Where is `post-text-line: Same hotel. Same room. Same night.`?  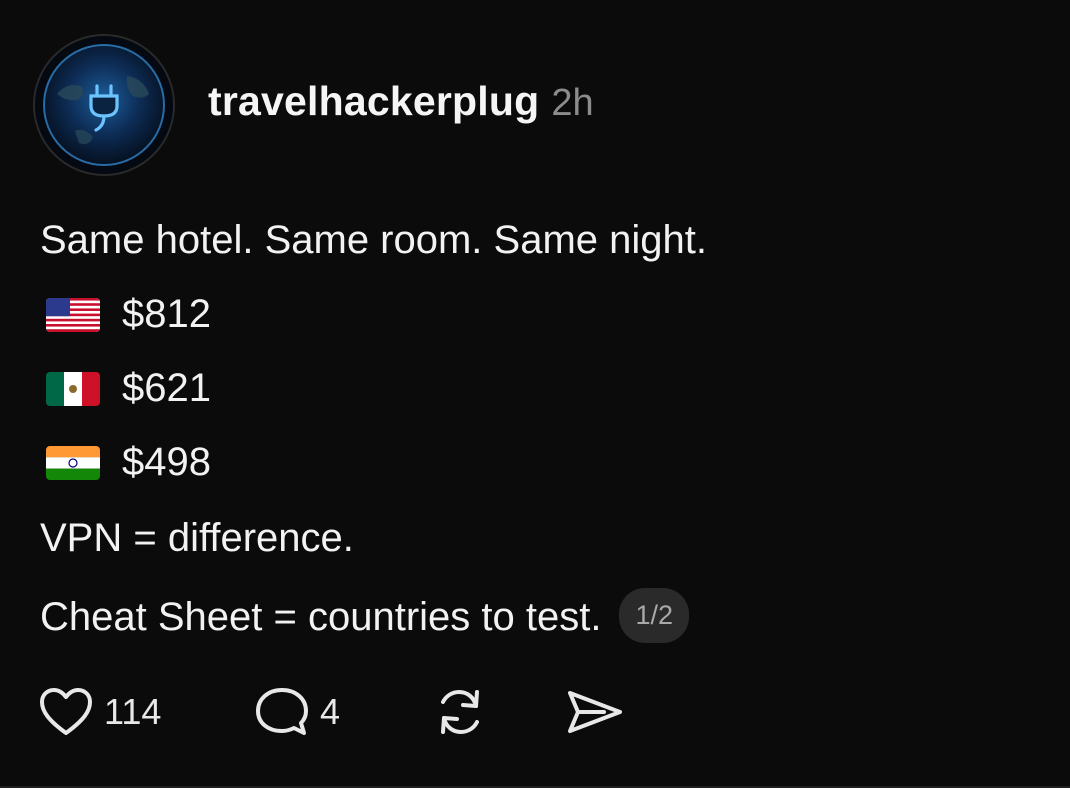
post-text-line: Same hotel. Same room. Same night. is located at coordinates (373, 240).